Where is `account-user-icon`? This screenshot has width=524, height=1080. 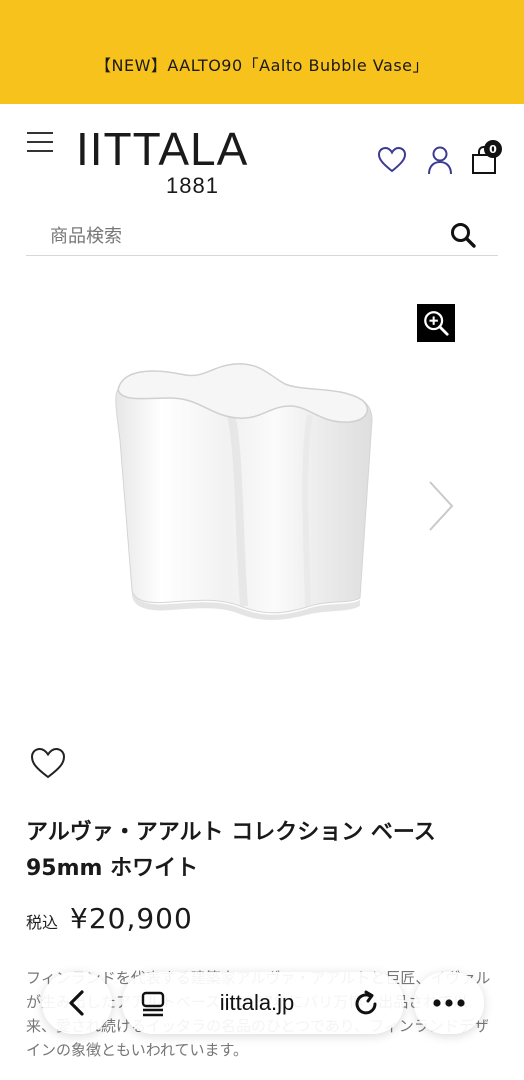 account-user-icon is located at coordinates (440, 160).